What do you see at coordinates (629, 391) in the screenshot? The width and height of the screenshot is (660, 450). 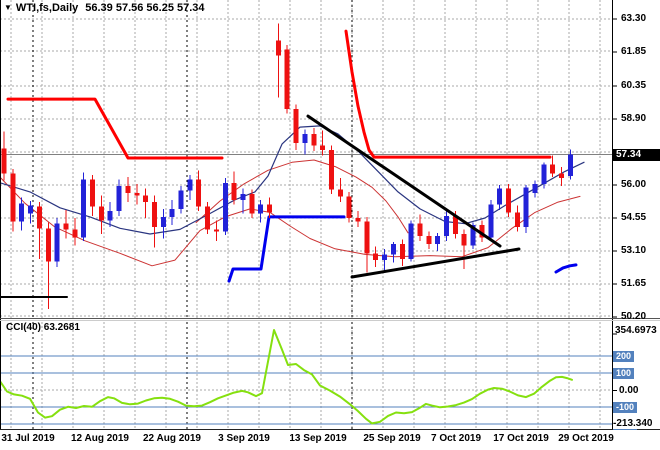 I see `cci-zero-label: 0.00` at bounding box center [629, 391].